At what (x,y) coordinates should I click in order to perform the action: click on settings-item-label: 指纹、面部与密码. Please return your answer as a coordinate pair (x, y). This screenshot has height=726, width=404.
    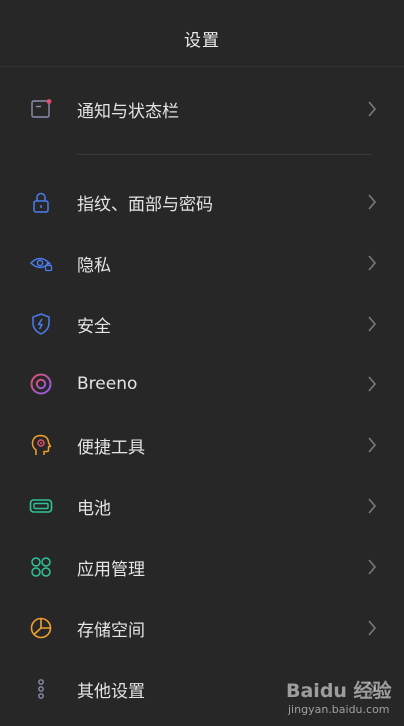
    Looking at the image, I should click on (145, 204).